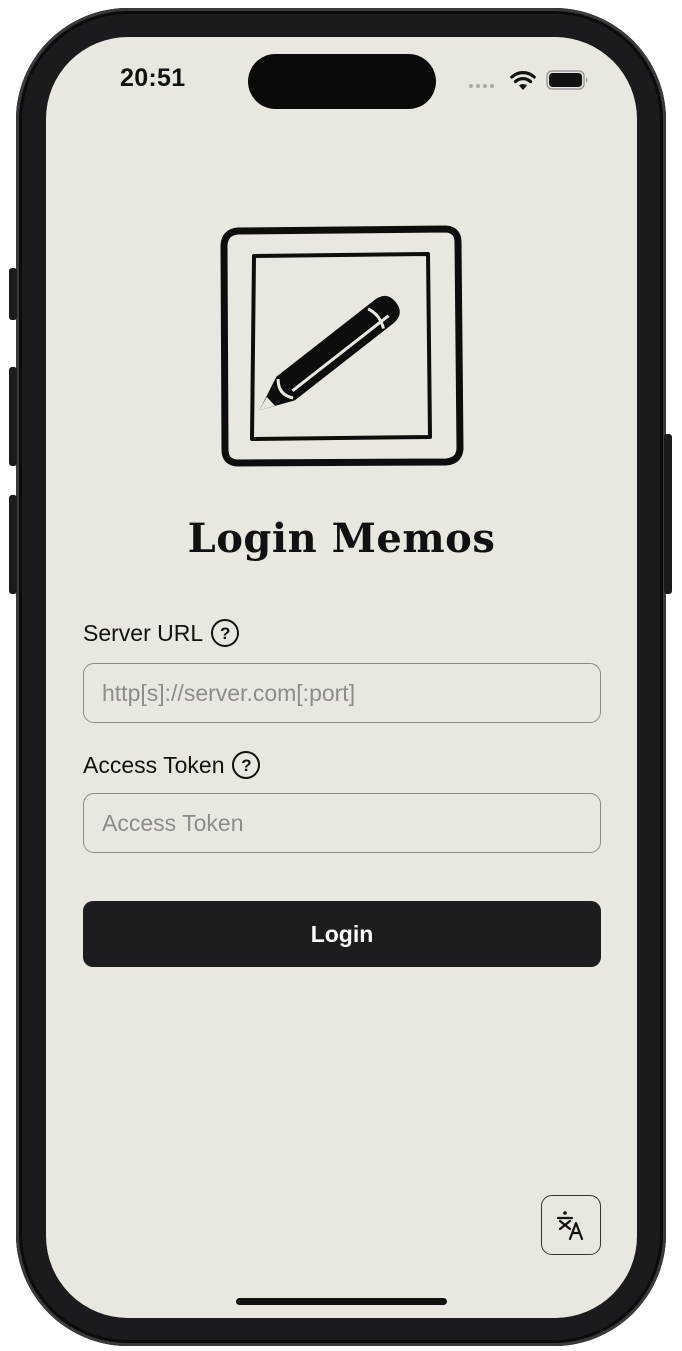 This screenshot has width=682, height=1351. I want to click on battery-icon, so click(567, 80).